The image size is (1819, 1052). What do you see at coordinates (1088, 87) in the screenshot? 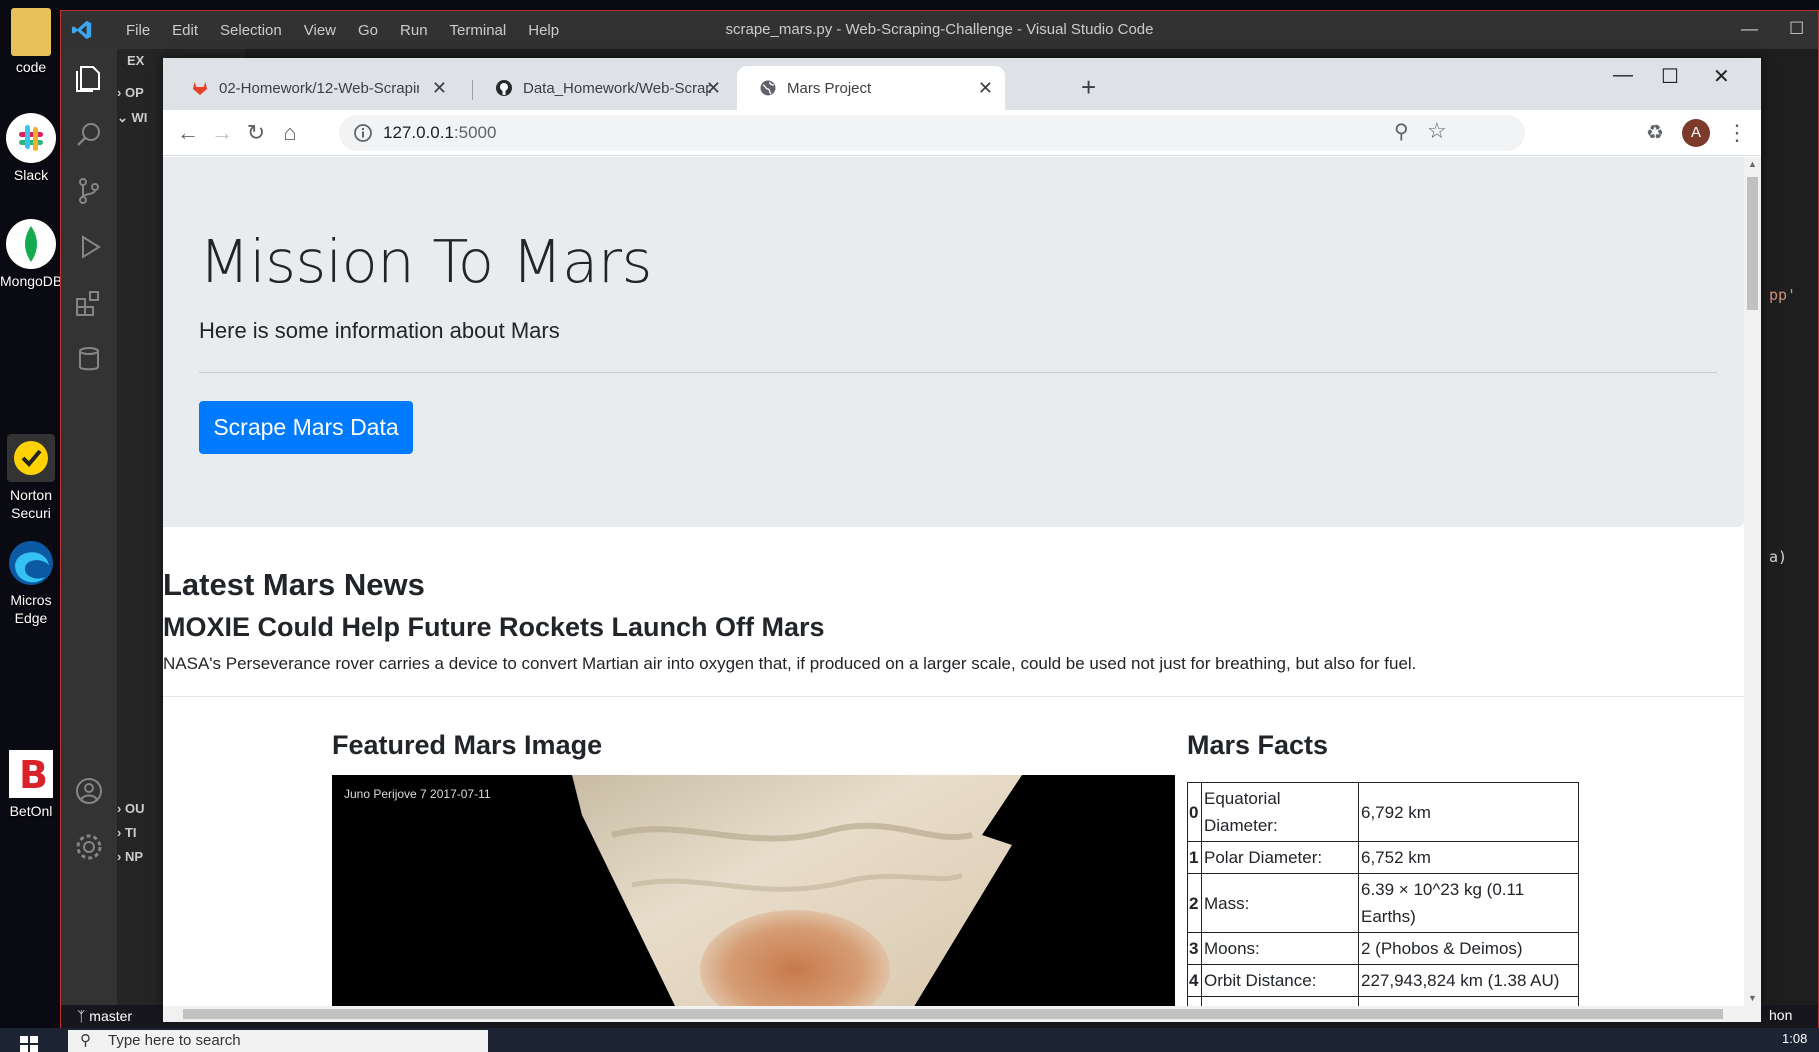
I see `new-tab-button: +` at bounding box center [1088, 87].